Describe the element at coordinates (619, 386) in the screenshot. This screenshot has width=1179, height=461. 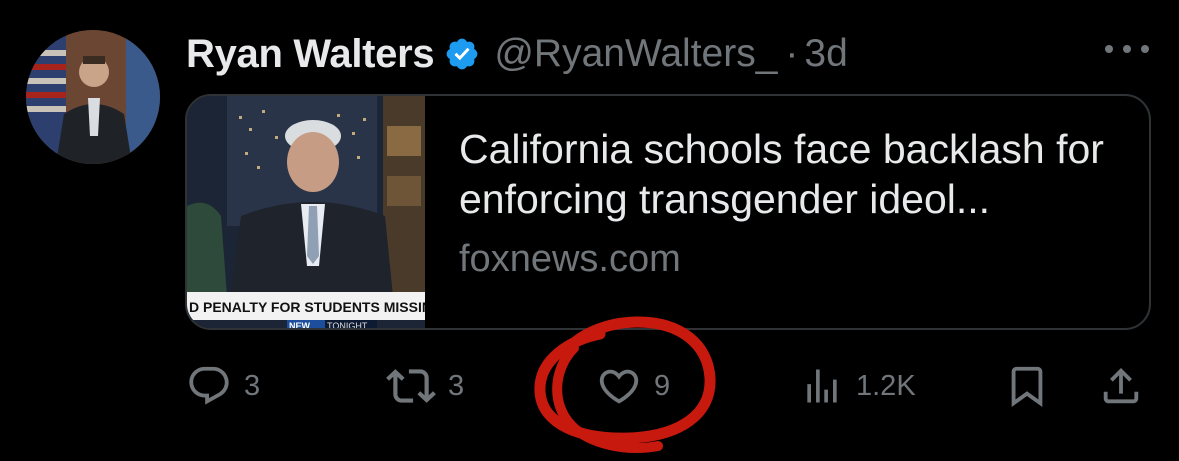
I see `heart-icon` at that location.